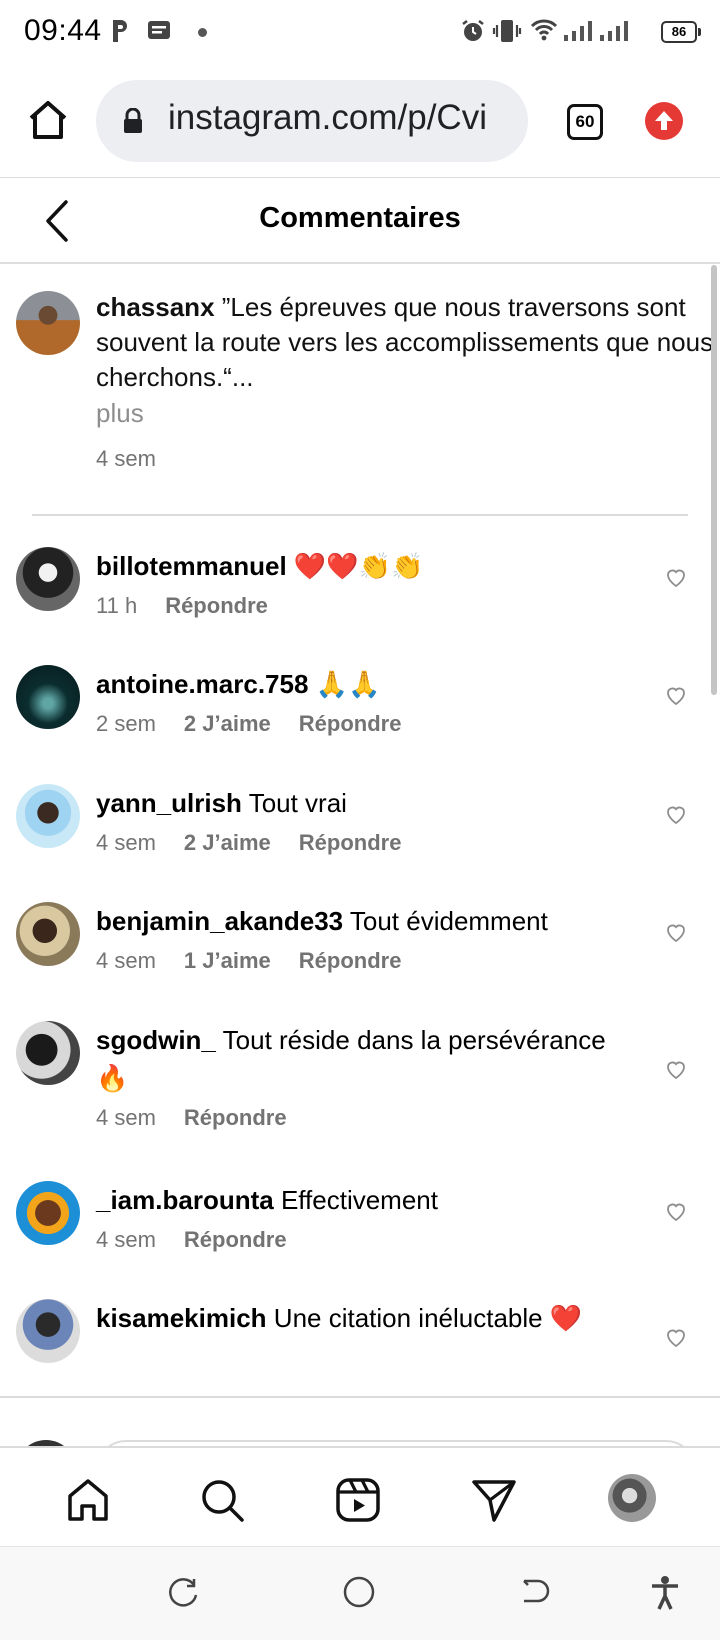 The height and width of the screenshot is (1640, 720). What do you see at coordinates (63, 30) in the screenshot?
I see `status-time: 09:44` at bounding box center [63, 30].